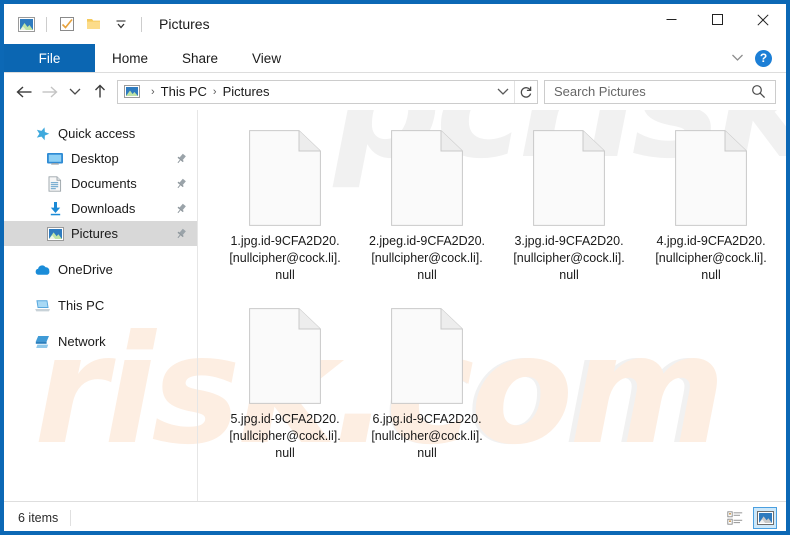  What do you see at coordinates (26, 24) in the screenshot?
I see `pictures-folder-icon` at bounding box center [26, 24].